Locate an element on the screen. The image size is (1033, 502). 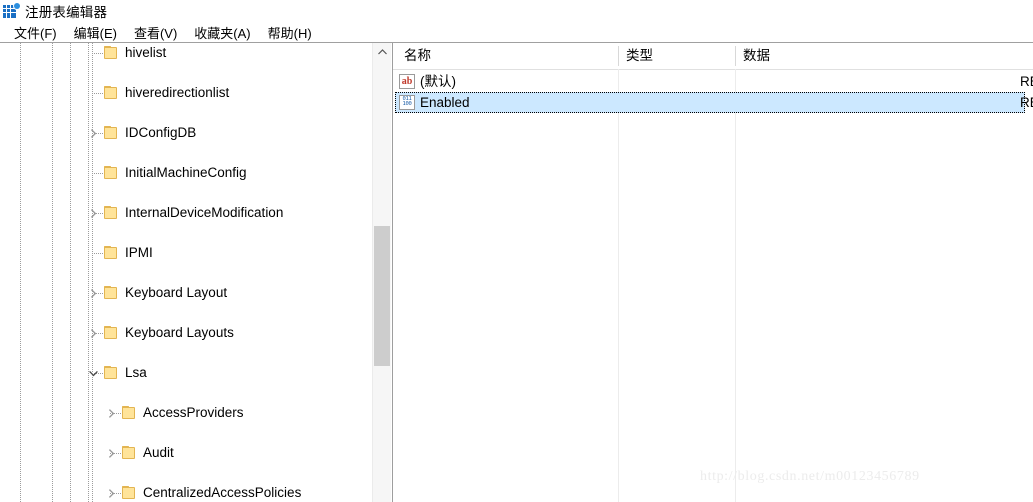
menu-edit: 编辑(E) is located at coordinates (96, 32).